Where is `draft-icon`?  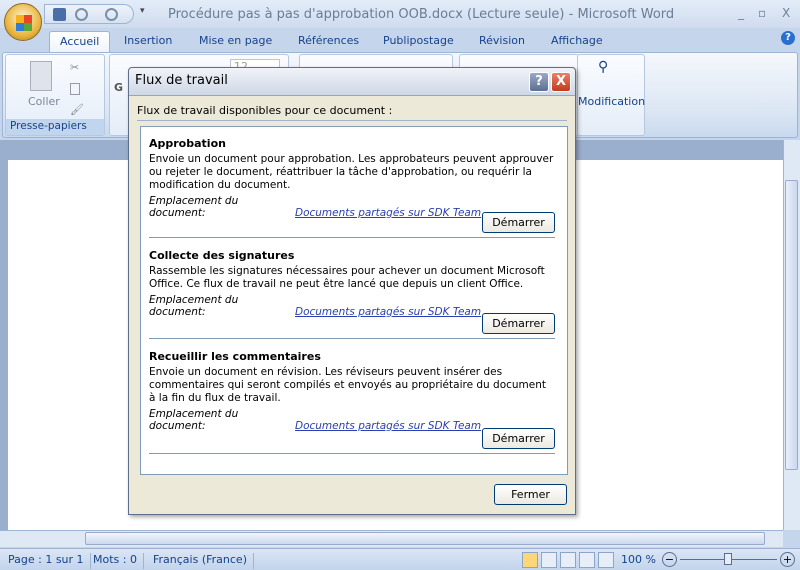 draft-icon is located at coordinates (606, 560).